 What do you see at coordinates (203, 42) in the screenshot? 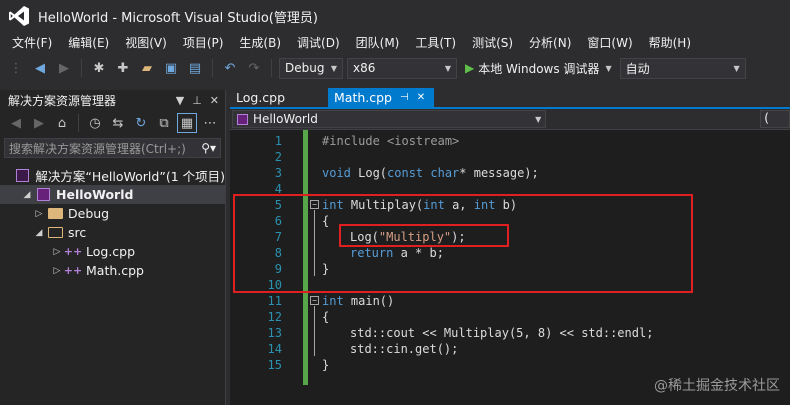
I see `menu-project: 项目(P)` at bounding box center [203, 42].